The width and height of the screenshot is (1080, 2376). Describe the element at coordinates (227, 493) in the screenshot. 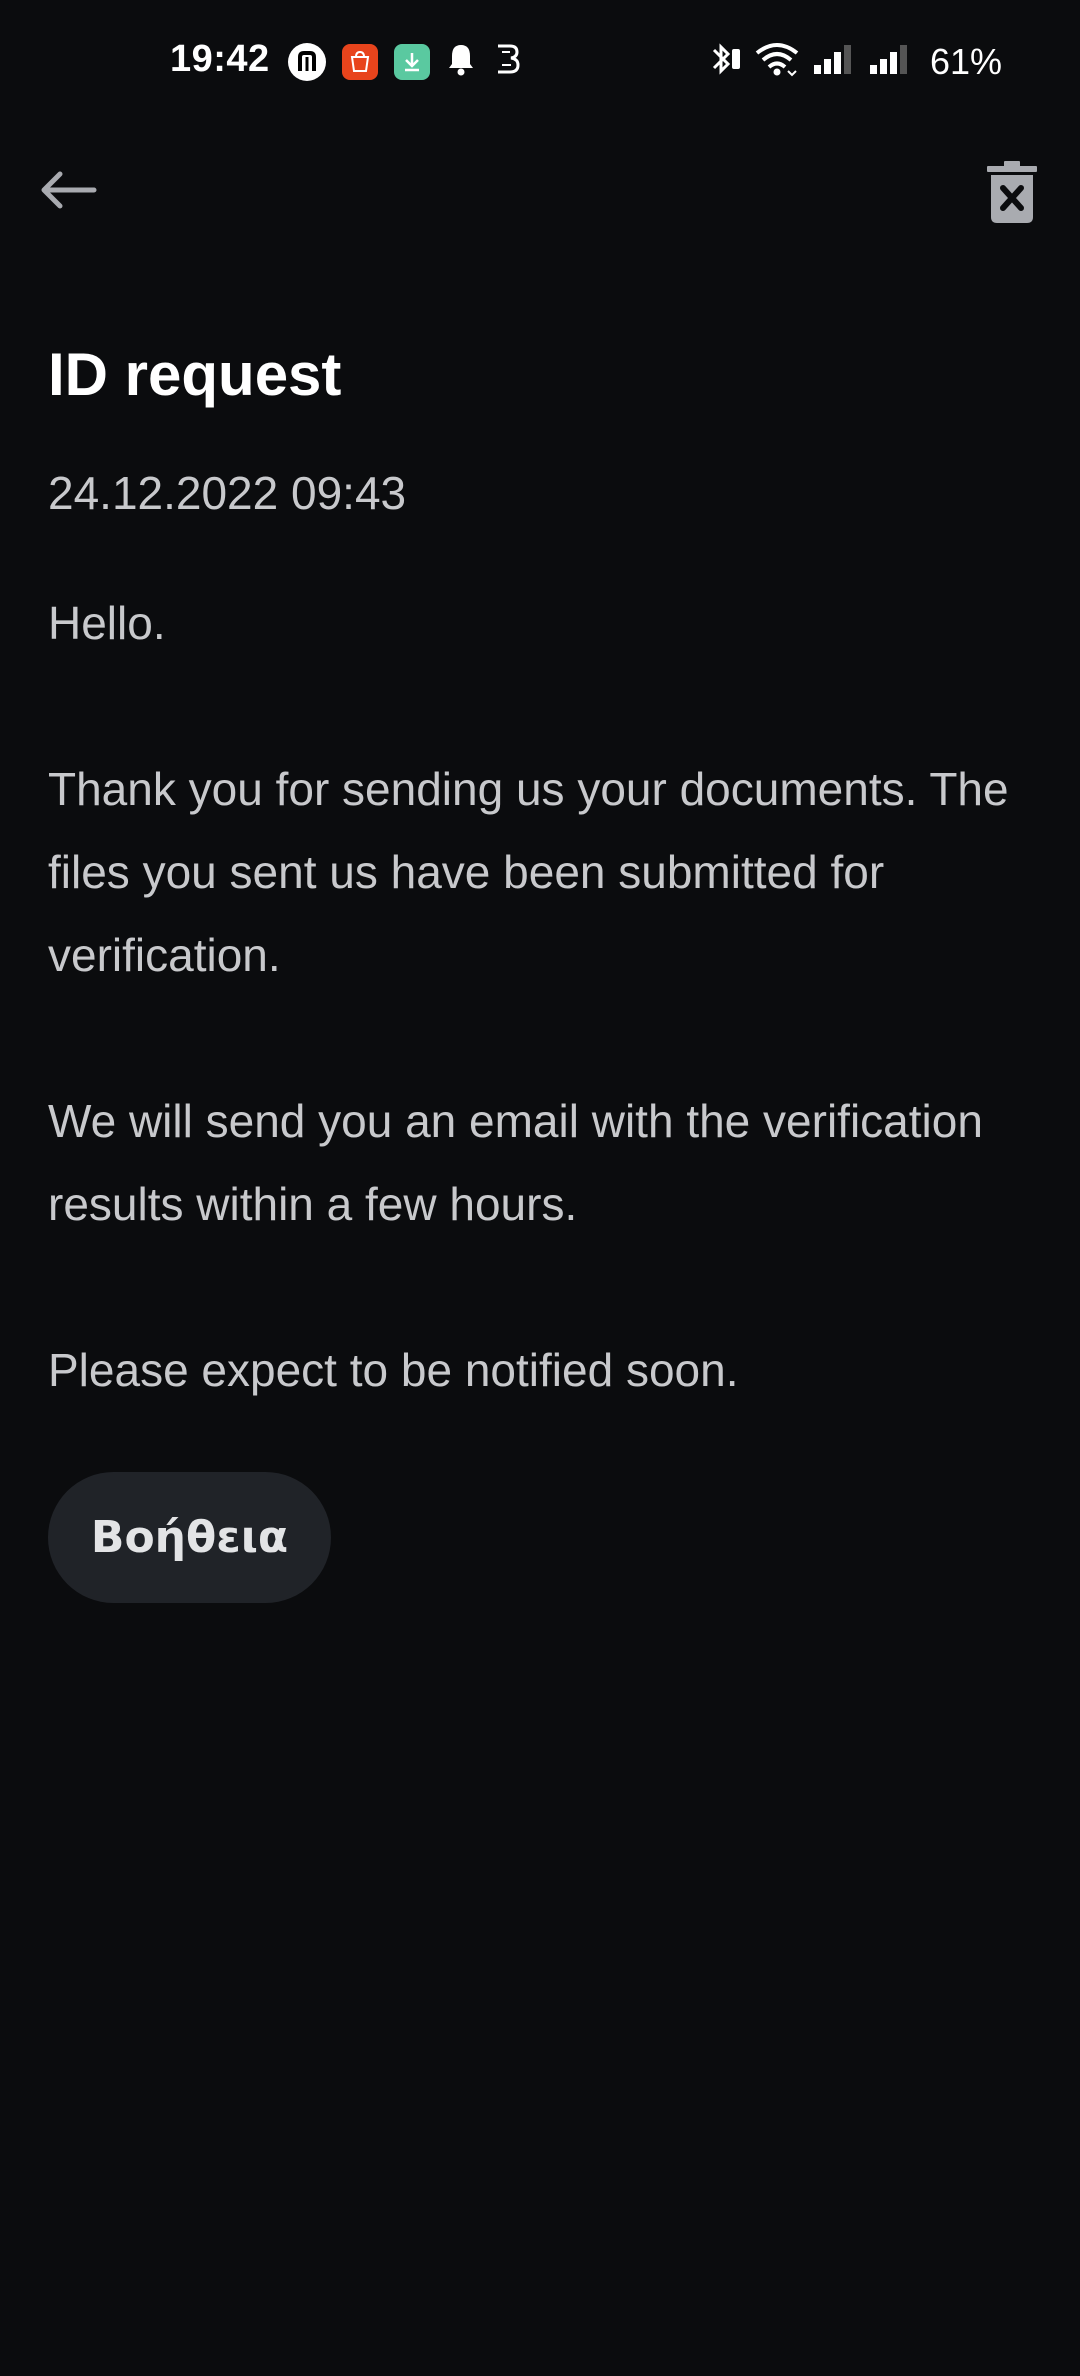

I see `message-date: 24.12.2022 09:43` at that location.